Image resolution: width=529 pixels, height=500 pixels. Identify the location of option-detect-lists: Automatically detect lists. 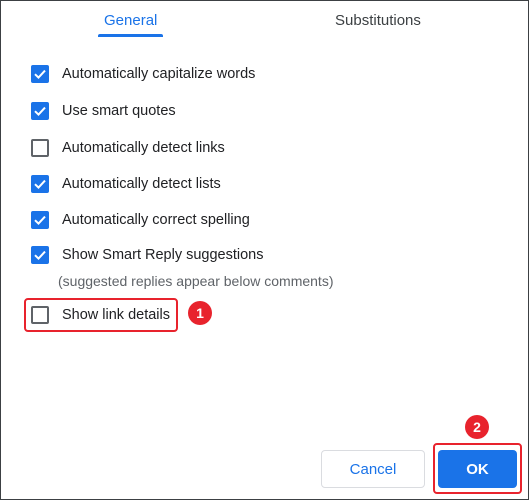
(126, 184).